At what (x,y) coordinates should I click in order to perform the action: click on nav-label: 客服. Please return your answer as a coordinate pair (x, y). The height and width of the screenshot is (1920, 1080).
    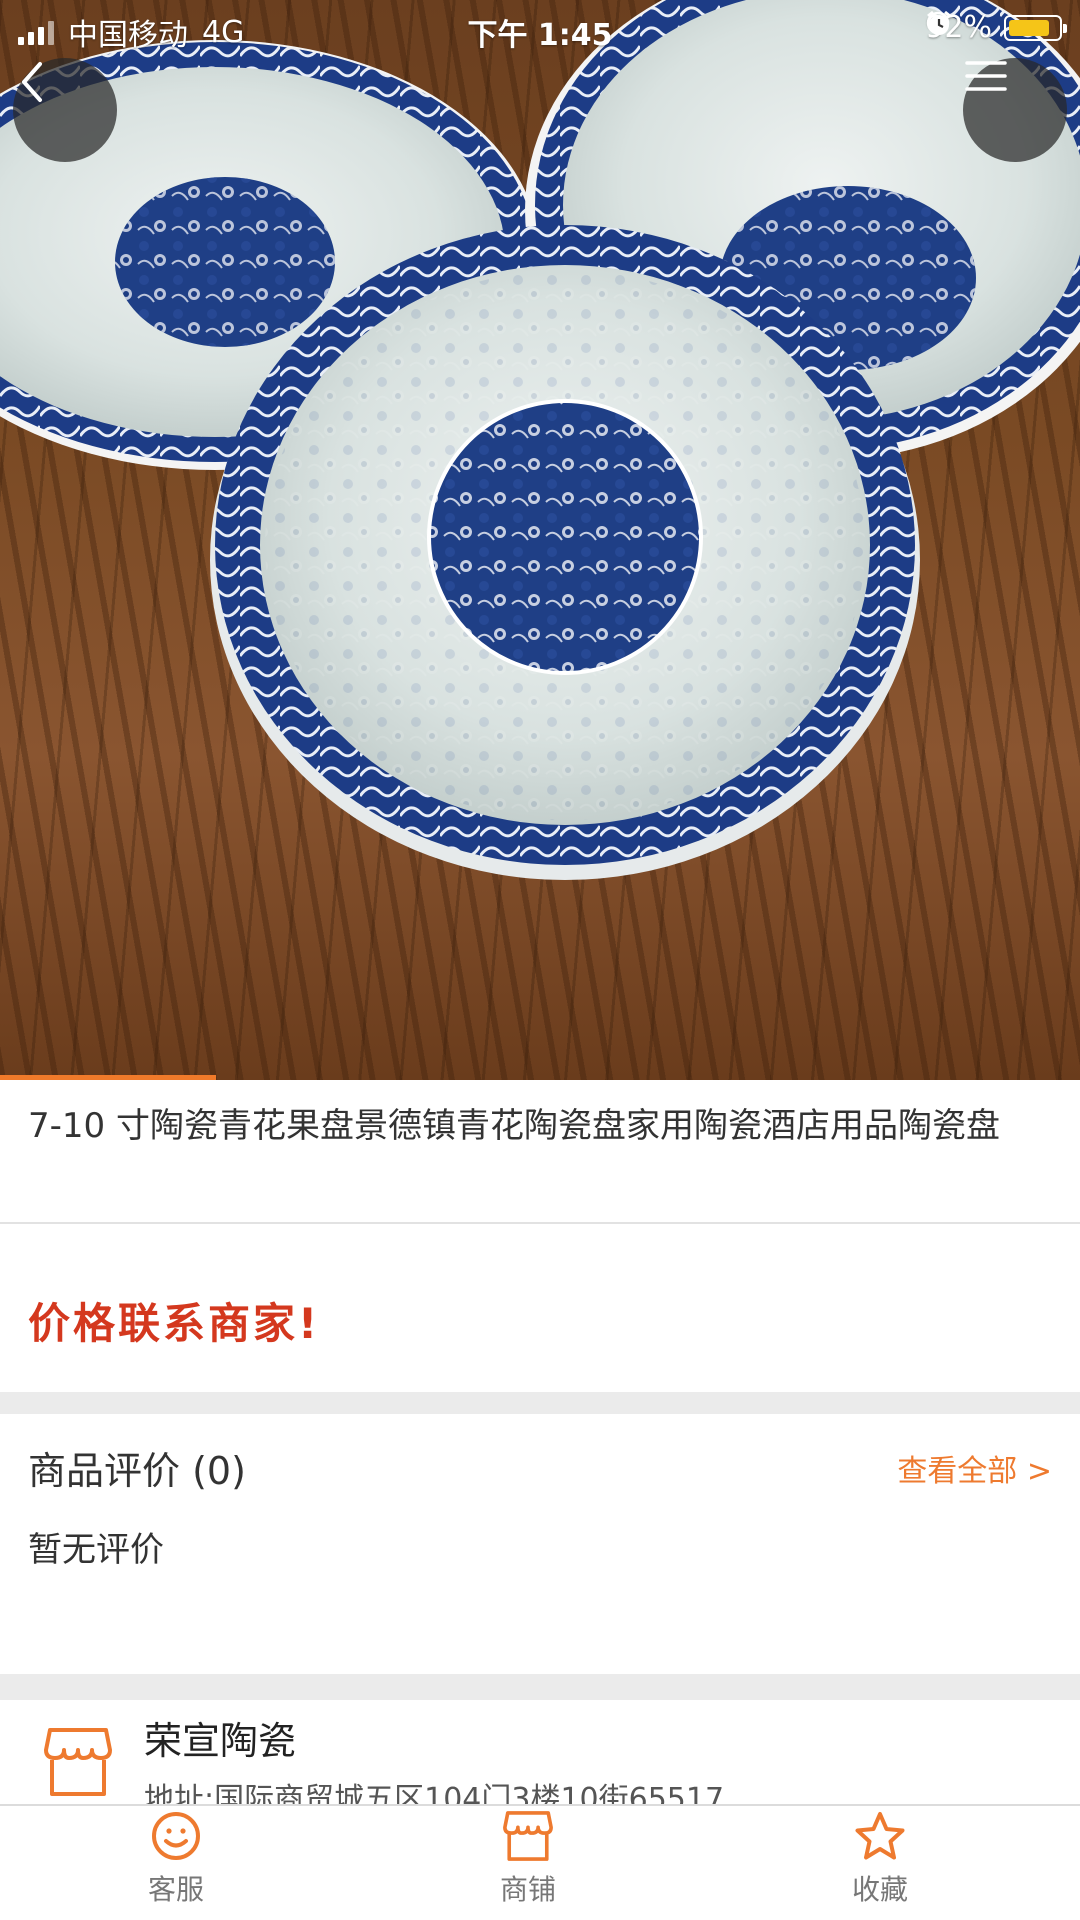
    Looking at the image, I should click on (175, 1889).